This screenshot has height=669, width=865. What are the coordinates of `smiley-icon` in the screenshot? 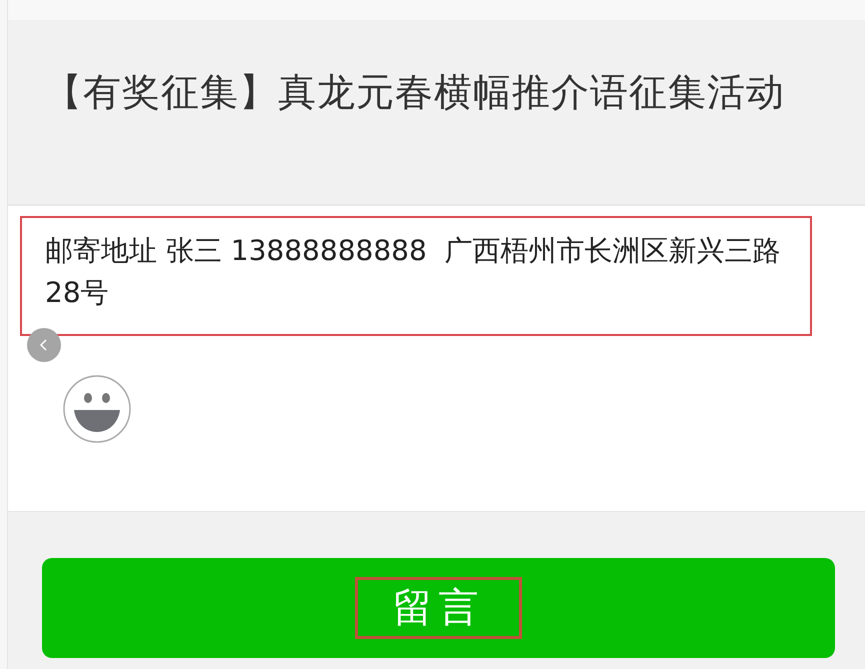 It's located at (97, 409).